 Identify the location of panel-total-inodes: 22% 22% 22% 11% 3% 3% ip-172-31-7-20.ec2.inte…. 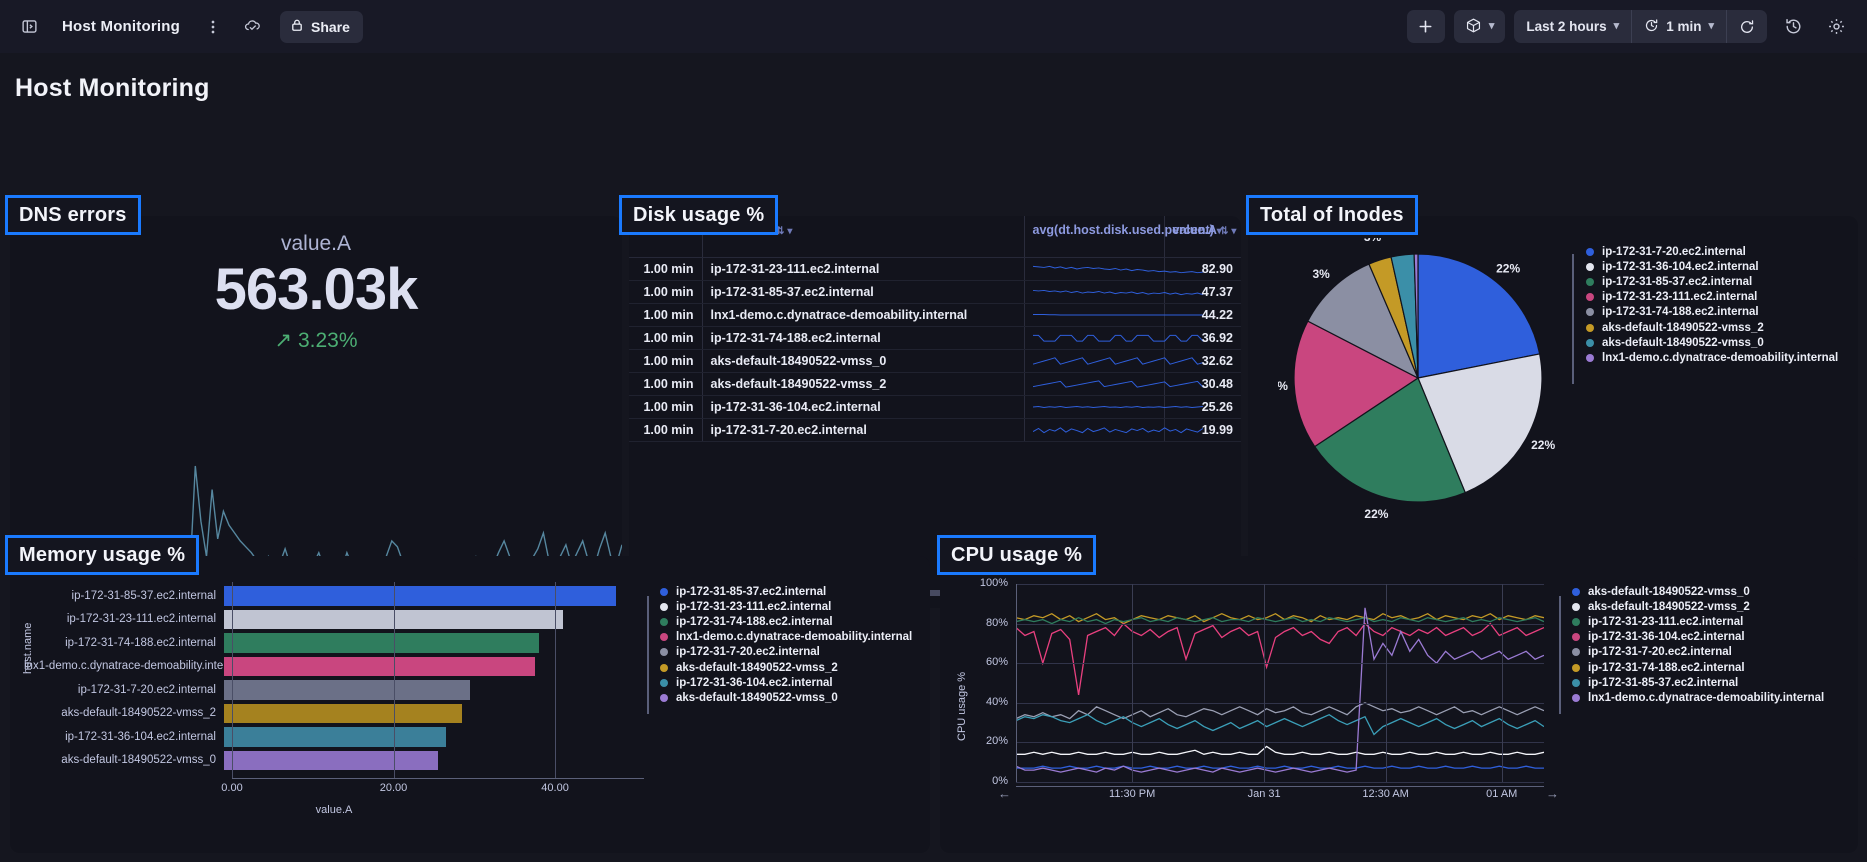
(1553, 412).